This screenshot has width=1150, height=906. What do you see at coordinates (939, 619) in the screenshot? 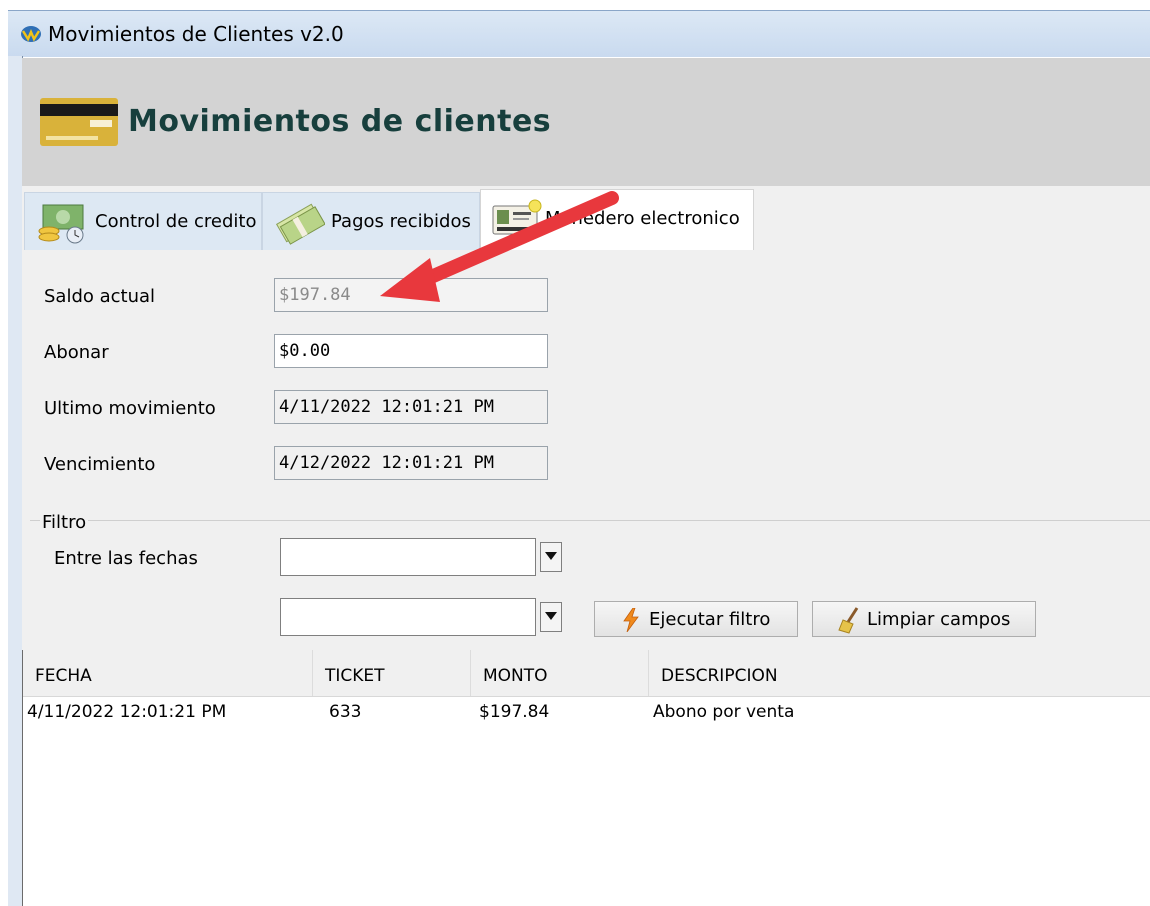
I see `button-label: Limpiar campos` at bounding box center [939, 619].